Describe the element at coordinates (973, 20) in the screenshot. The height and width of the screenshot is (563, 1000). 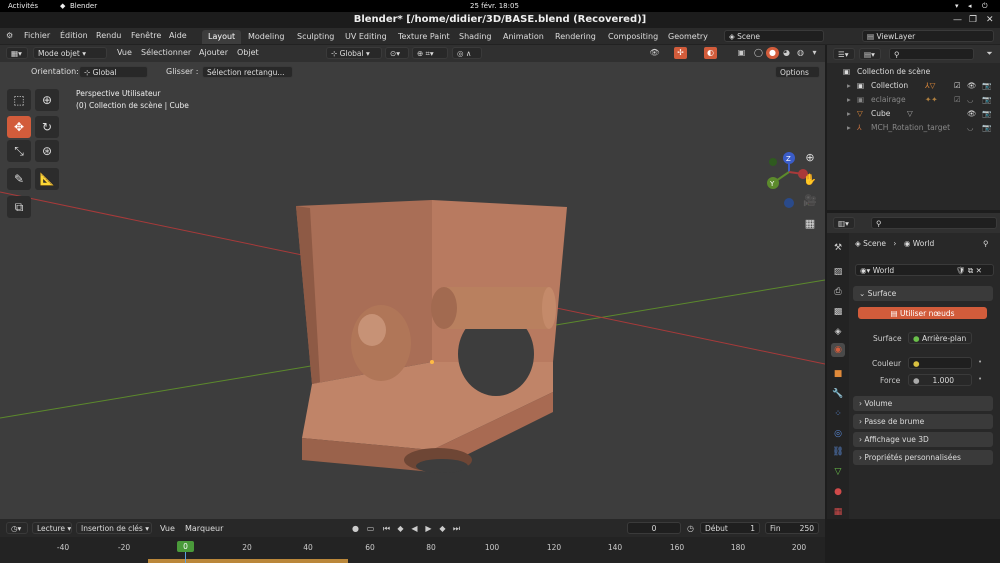
I see `maximize-icon: ❐` at that location.